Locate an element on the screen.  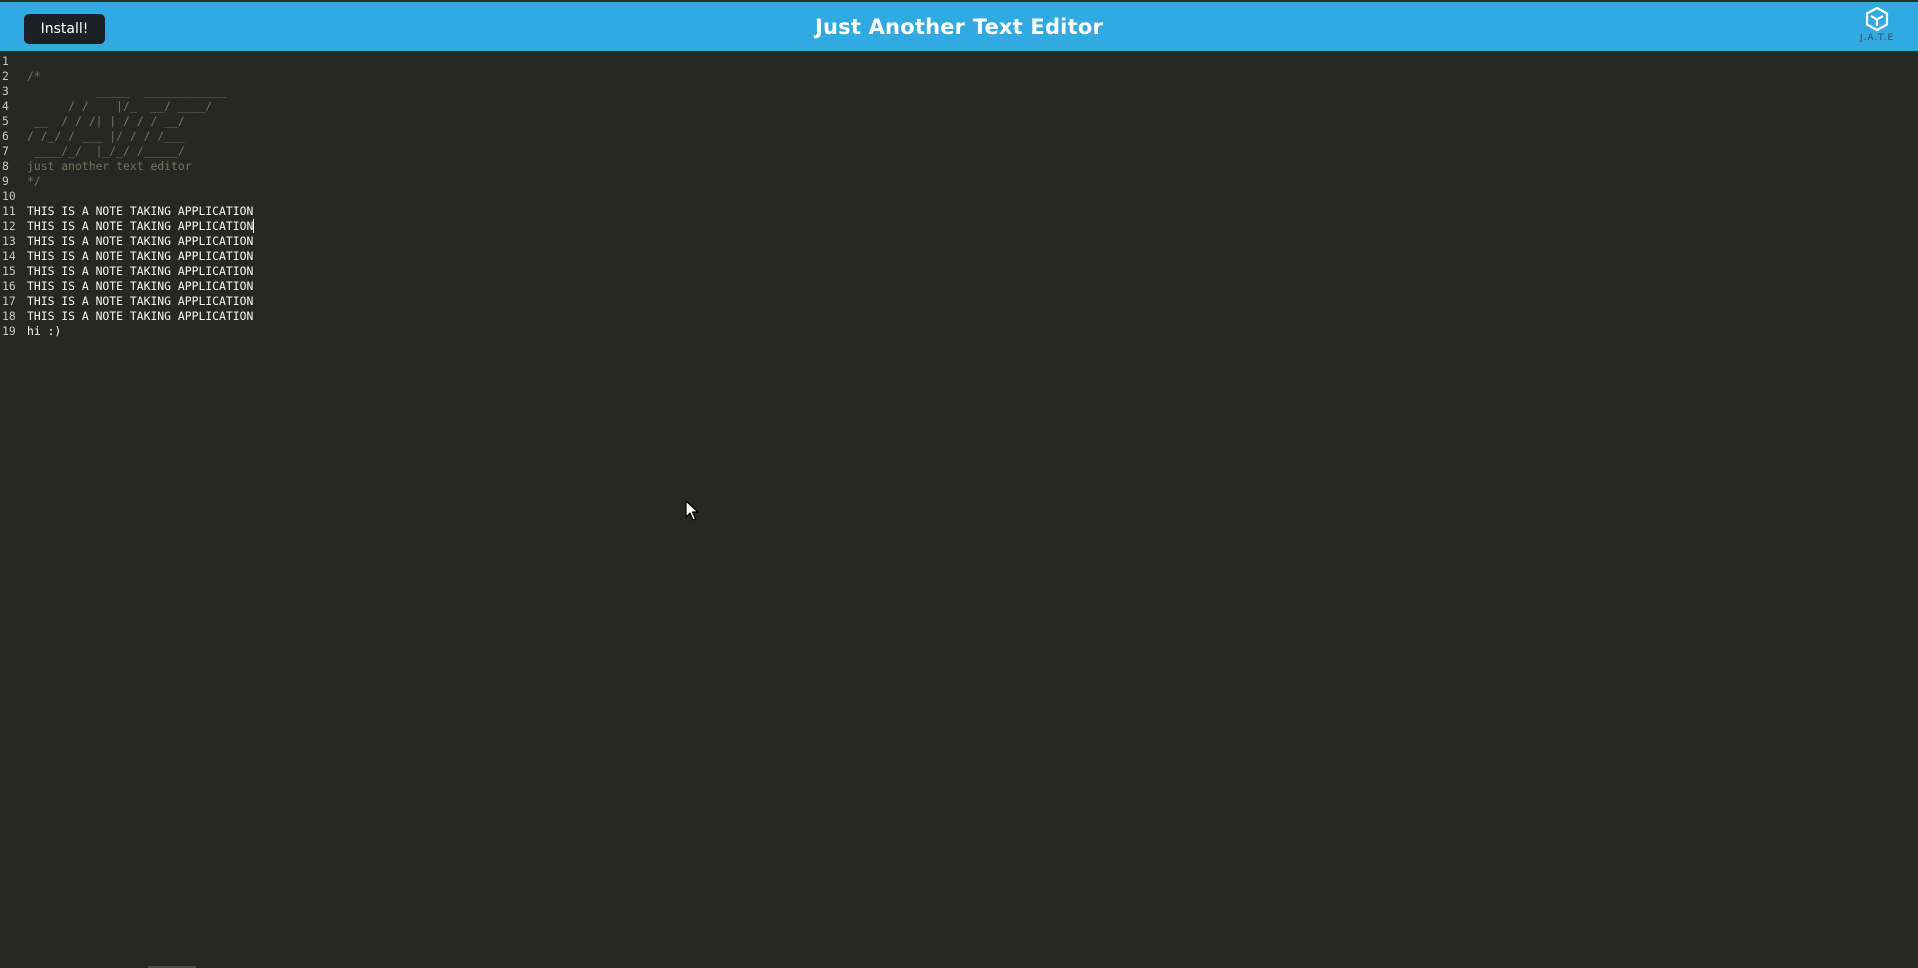
code-line: 1 is located at coordinates (127, 61).